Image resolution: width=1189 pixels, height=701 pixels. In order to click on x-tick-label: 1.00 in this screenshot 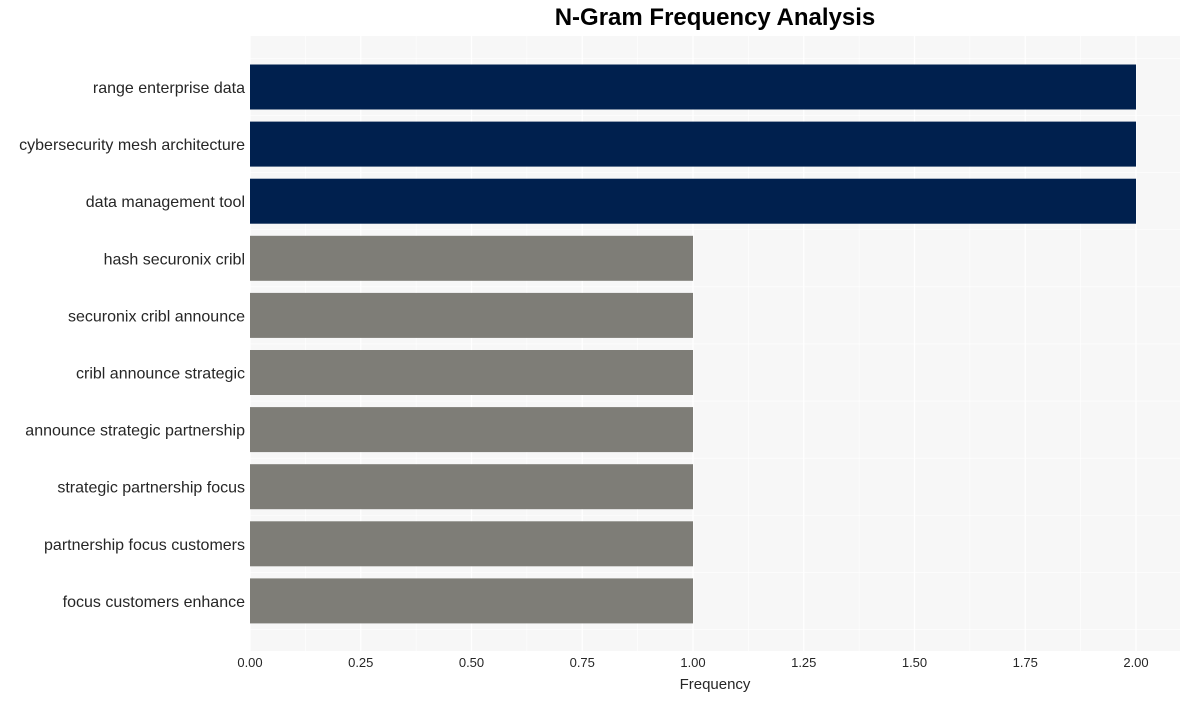, I will do `click(692, 662)`.